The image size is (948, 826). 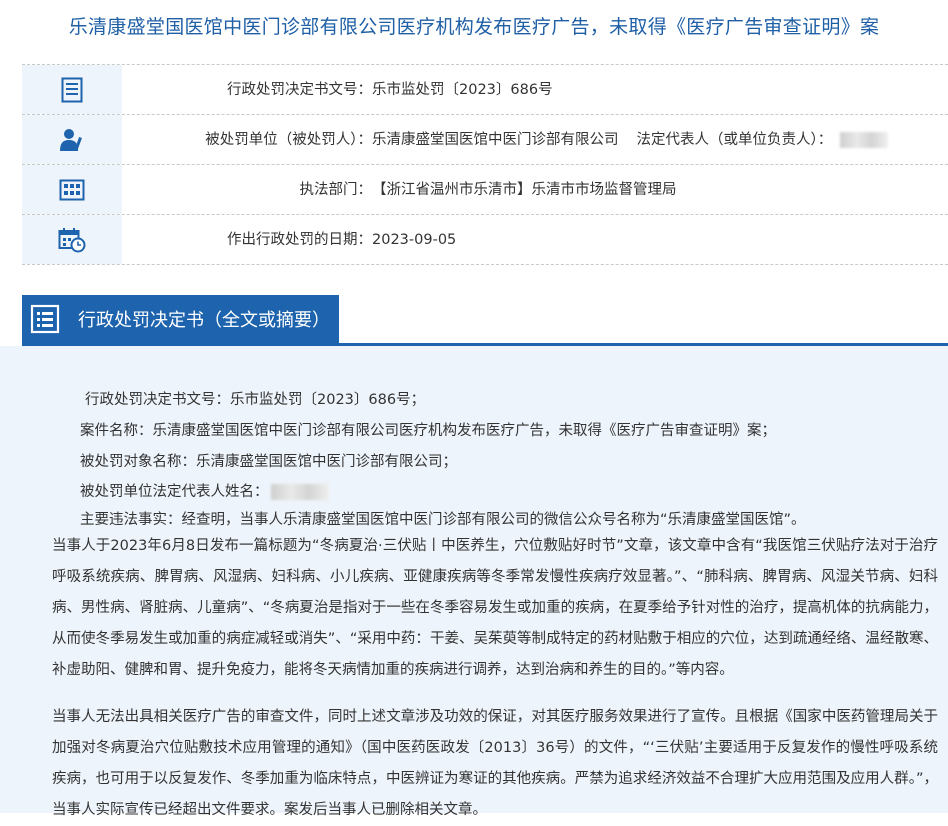 I want to click on info-row-document-number: 行政处罚决定书文号：乐市监处罚〔2023〕686号, so click(x=485, y=90).